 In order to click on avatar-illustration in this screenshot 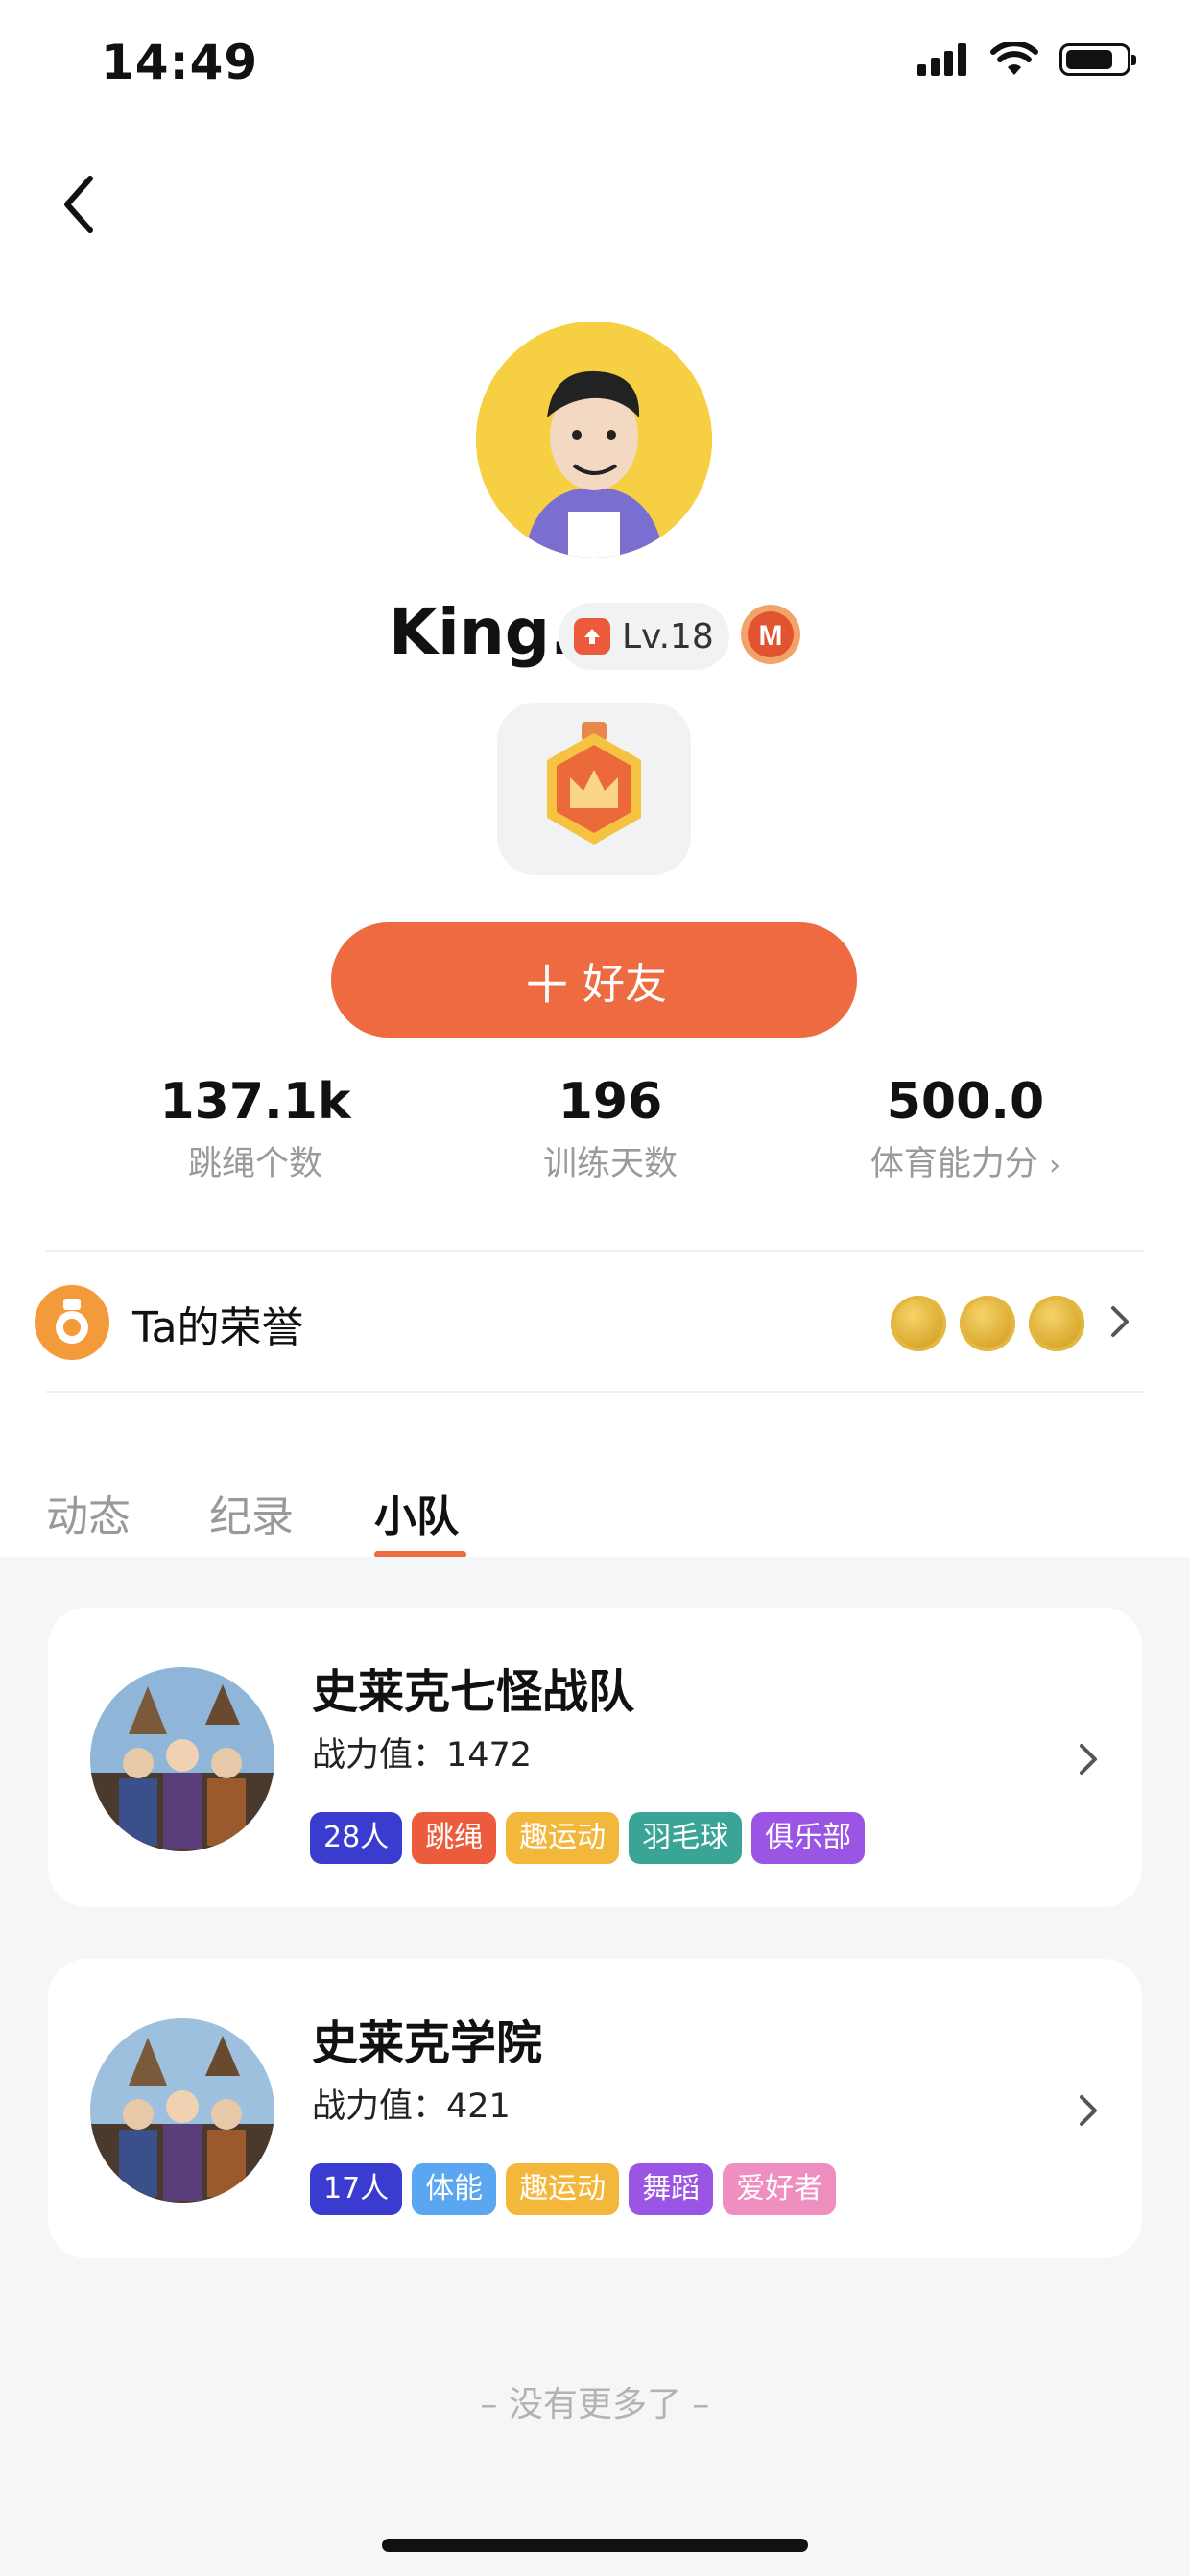, I will do `click(594, 440)`.